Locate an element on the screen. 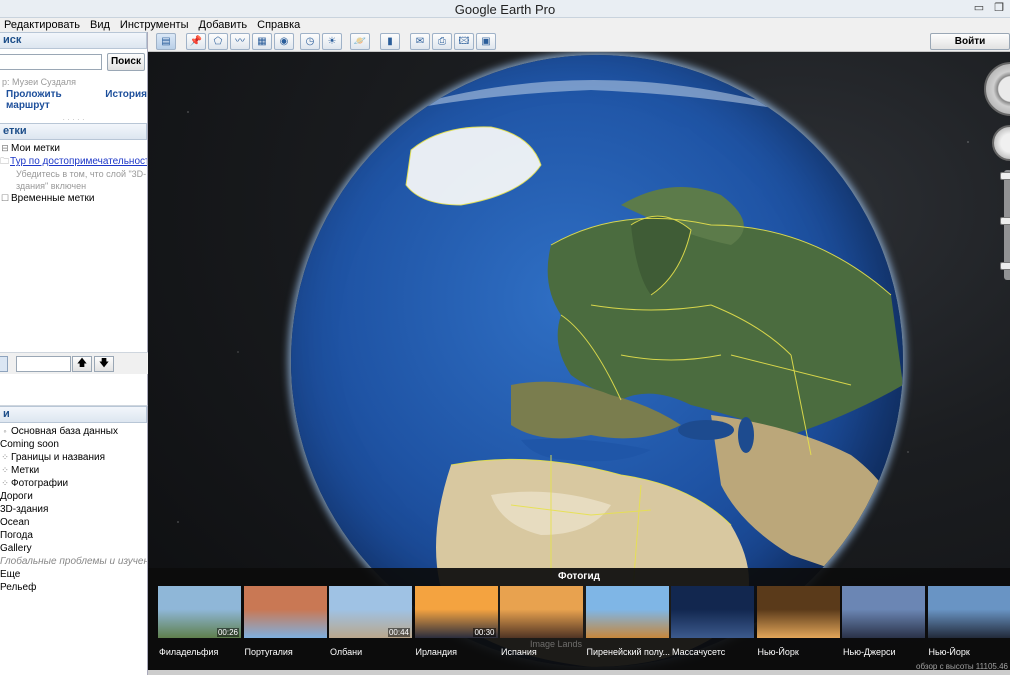  layer-item: ⁘ Фотографии is located at coordinates (73, 483).